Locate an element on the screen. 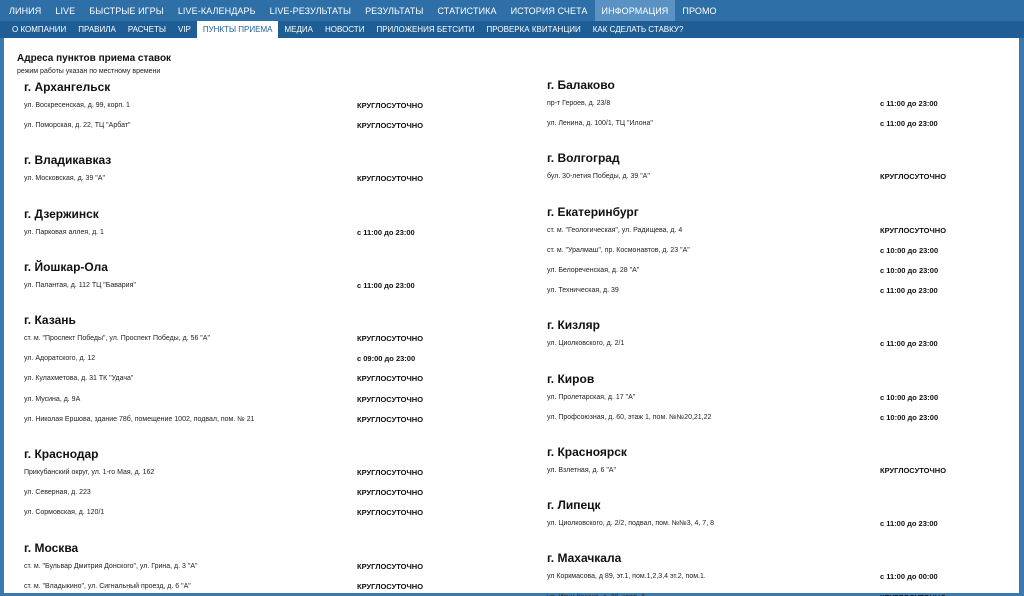 The image size is (1024, 596). address-text: ул. Московская, д. 39 "А" is located at coordinates (64, 179).